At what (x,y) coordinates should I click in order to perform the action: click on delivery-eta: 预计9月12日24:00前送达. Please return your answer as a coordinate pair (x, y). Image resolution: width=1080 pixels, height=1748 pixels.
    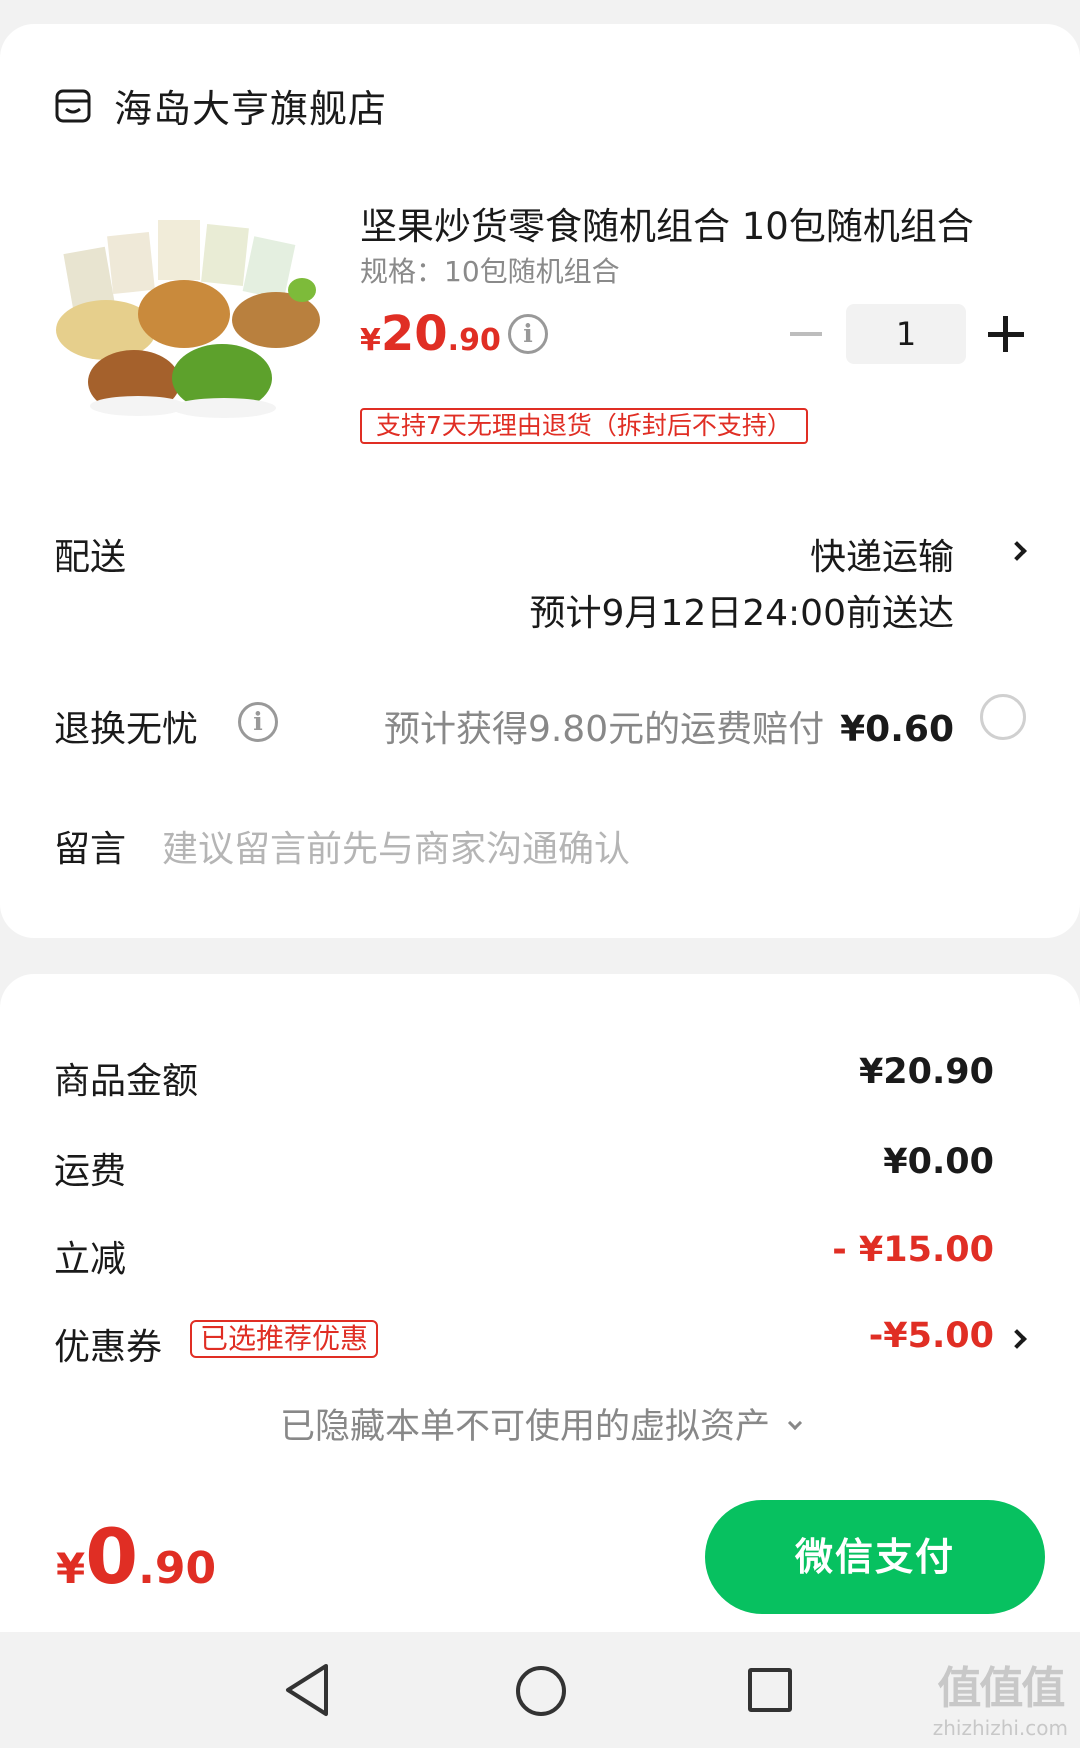
    Looking at the image, I should click on (741, 613).